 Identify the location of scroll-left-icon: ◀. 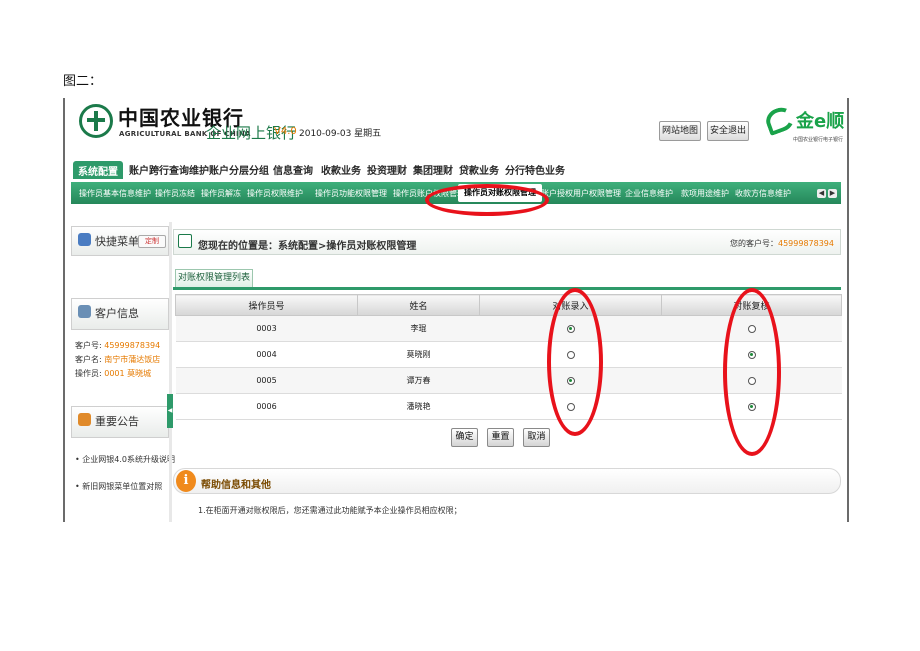
(821, 193).